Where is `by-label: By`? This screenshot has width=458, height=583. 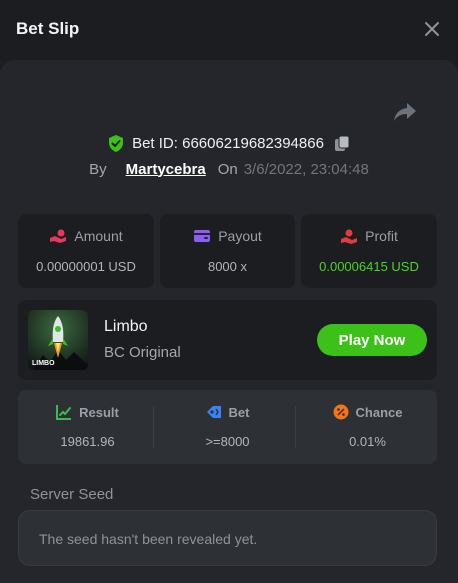
by-label: By is located at coordinates (98, 169).